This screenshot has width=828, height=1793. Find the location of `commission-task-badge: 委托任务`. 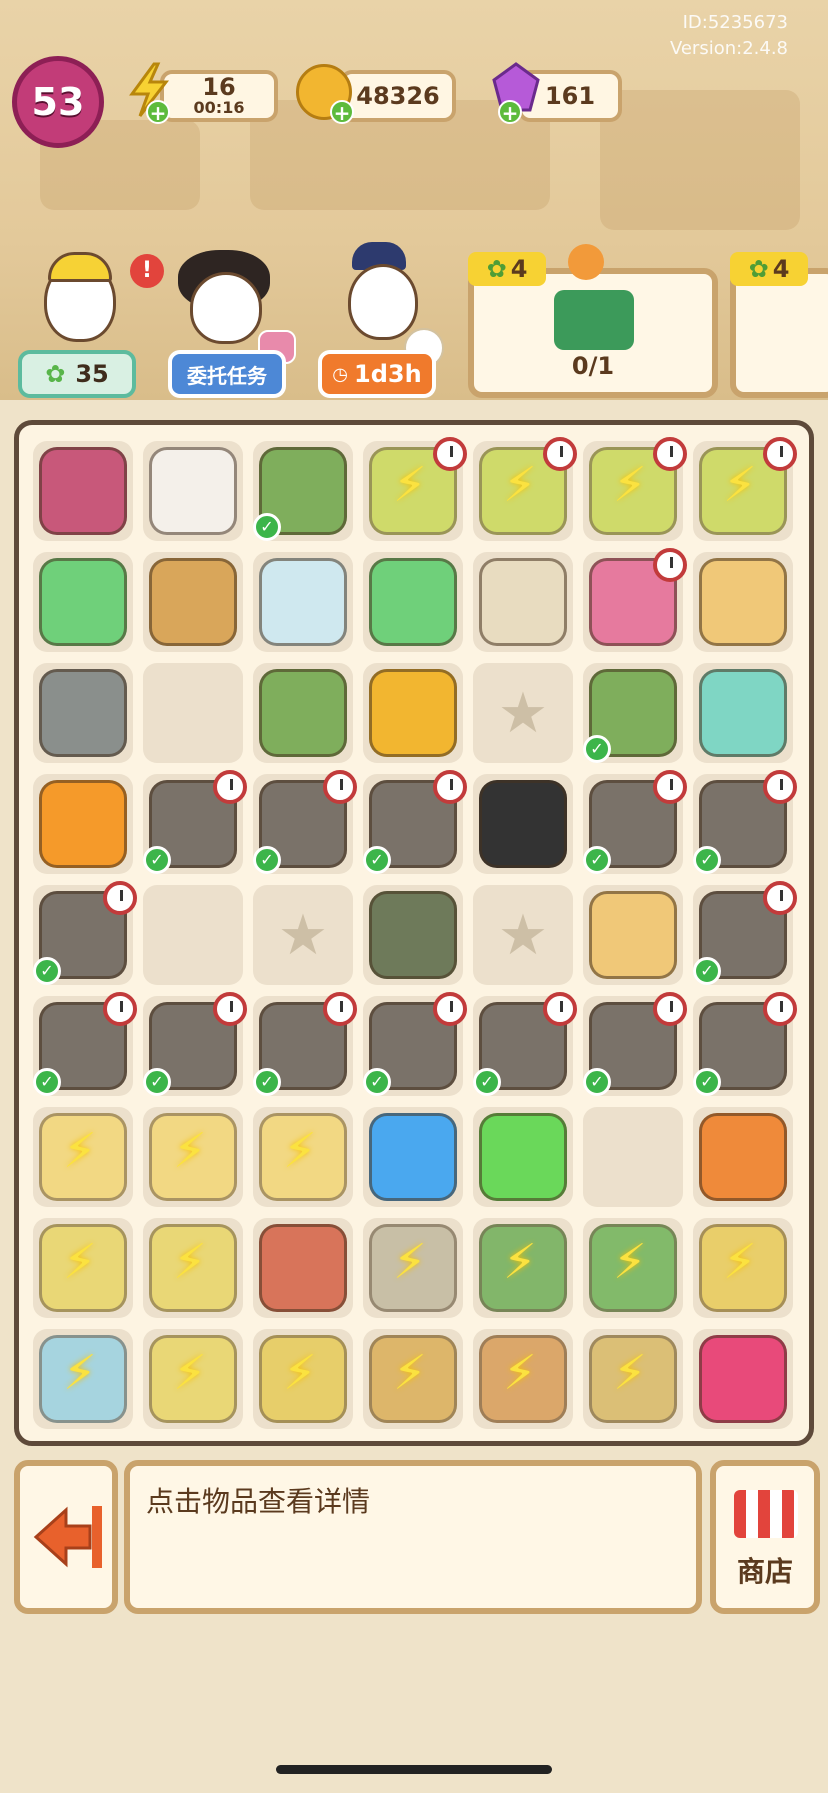

commission-task-badge: 委托任务 is located at coordinates (227, 374).